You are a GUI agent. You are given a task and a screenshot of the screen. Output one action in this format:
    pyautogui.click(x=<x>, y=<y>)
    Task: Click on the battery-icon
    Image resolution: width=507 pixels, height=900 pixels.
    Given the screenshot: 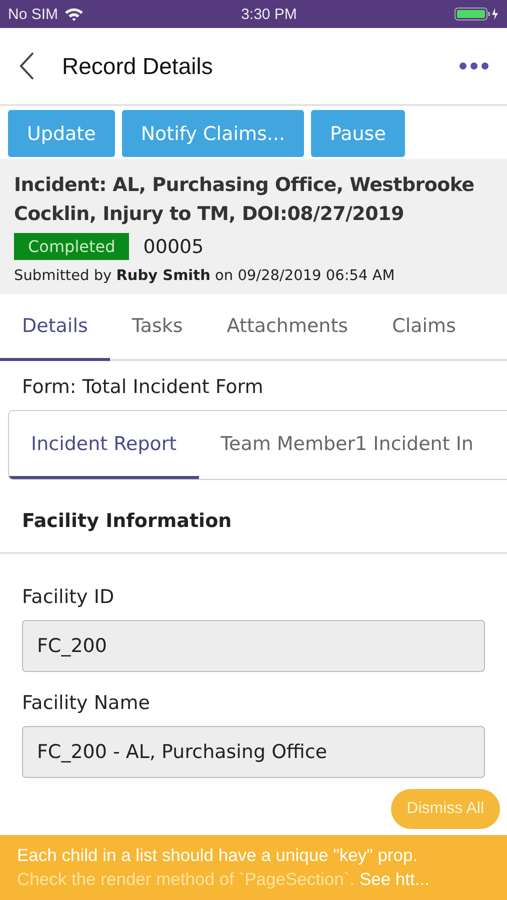 What is the action you would take?
    pyautogui.click(x=476, y=14)
    